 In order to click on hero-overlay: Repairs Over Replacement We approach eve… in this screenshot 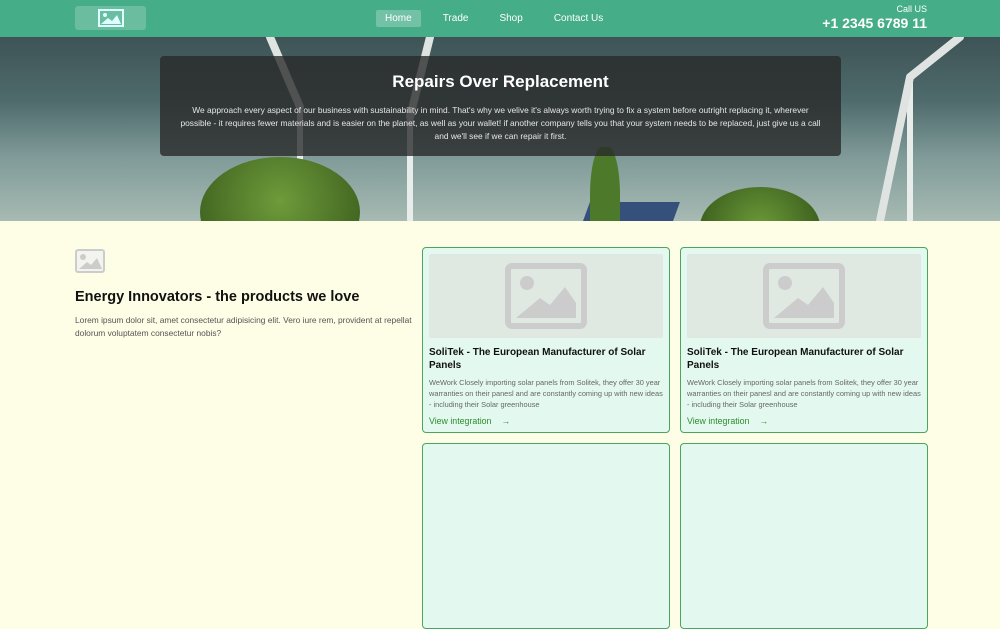, I will do `click(500, 106)`.